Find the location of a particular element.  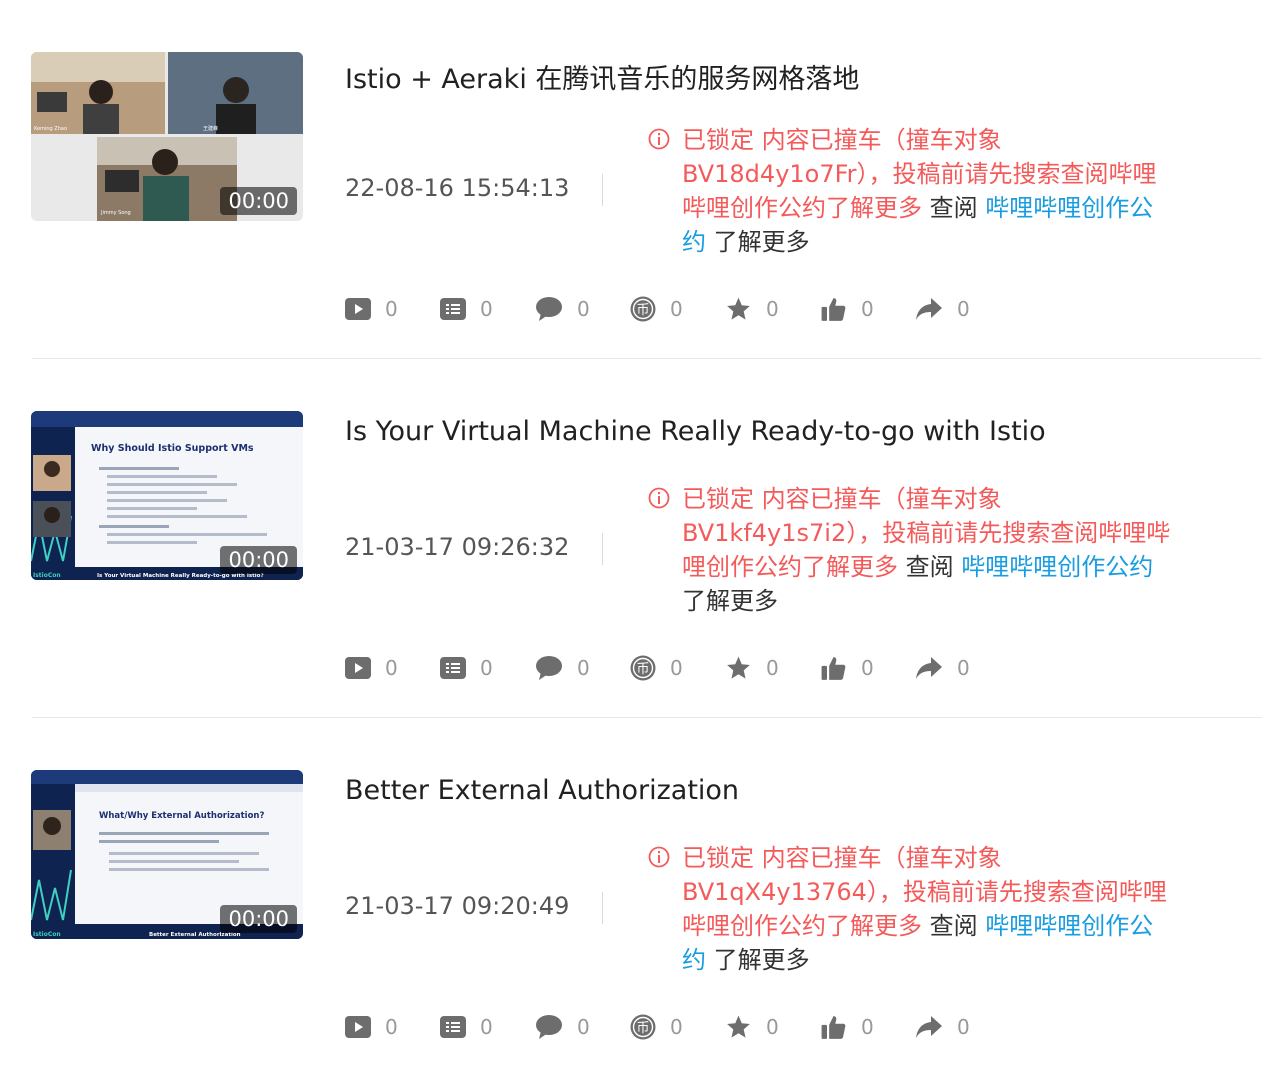

video-title: Better External Authorization is located at coordinates (542, 790).